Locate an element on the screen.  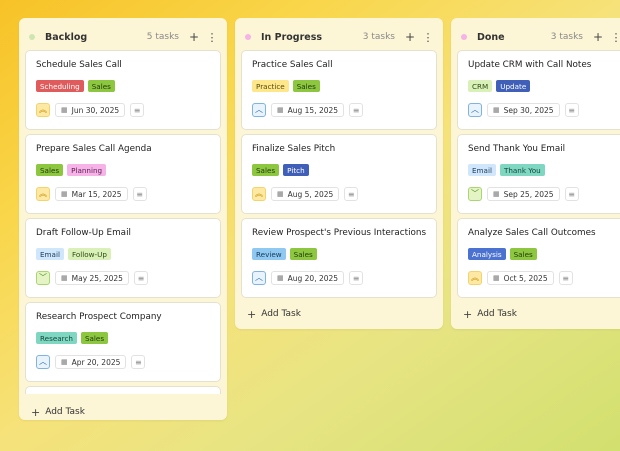
task-card-partial is located at coordinates (123, 390).